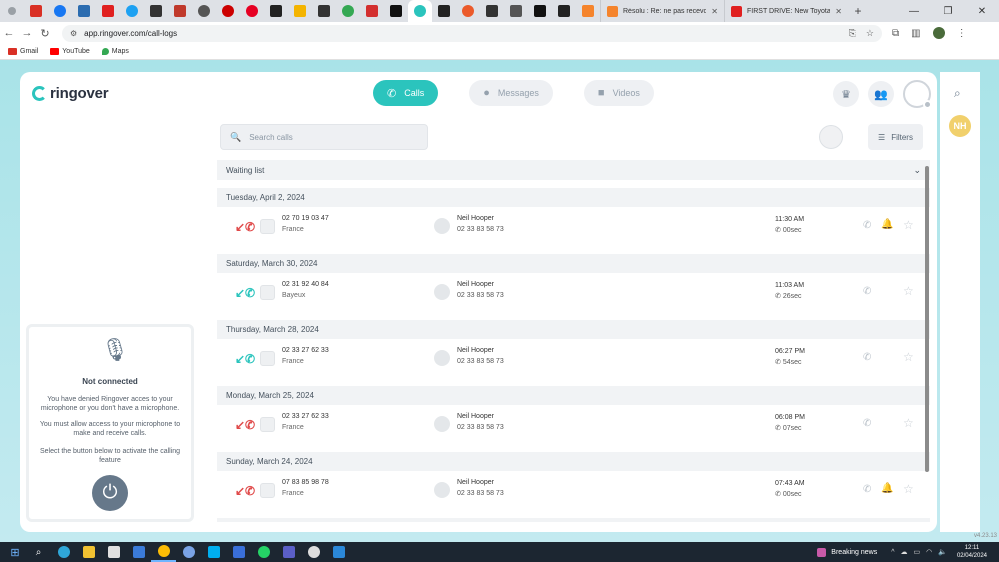 The width and height of the screenshot is (999, 562). Describe the element at coordinates (88, 552) in the screenshot. I see `file-explorer-icon` at that location.